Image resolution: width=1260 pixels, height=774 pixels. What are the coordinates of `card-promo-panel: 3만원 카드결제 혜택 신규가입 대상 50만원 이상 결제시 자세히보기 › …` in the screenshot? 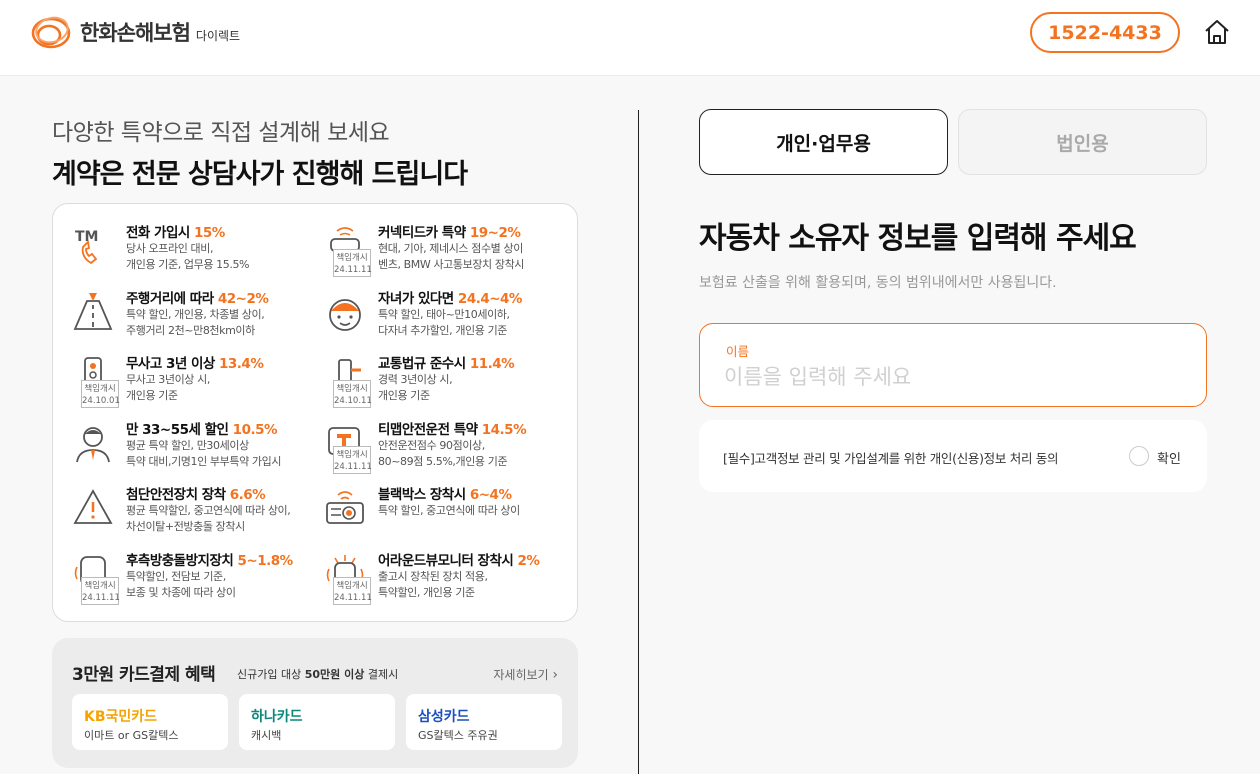 It's located at (315, 703).